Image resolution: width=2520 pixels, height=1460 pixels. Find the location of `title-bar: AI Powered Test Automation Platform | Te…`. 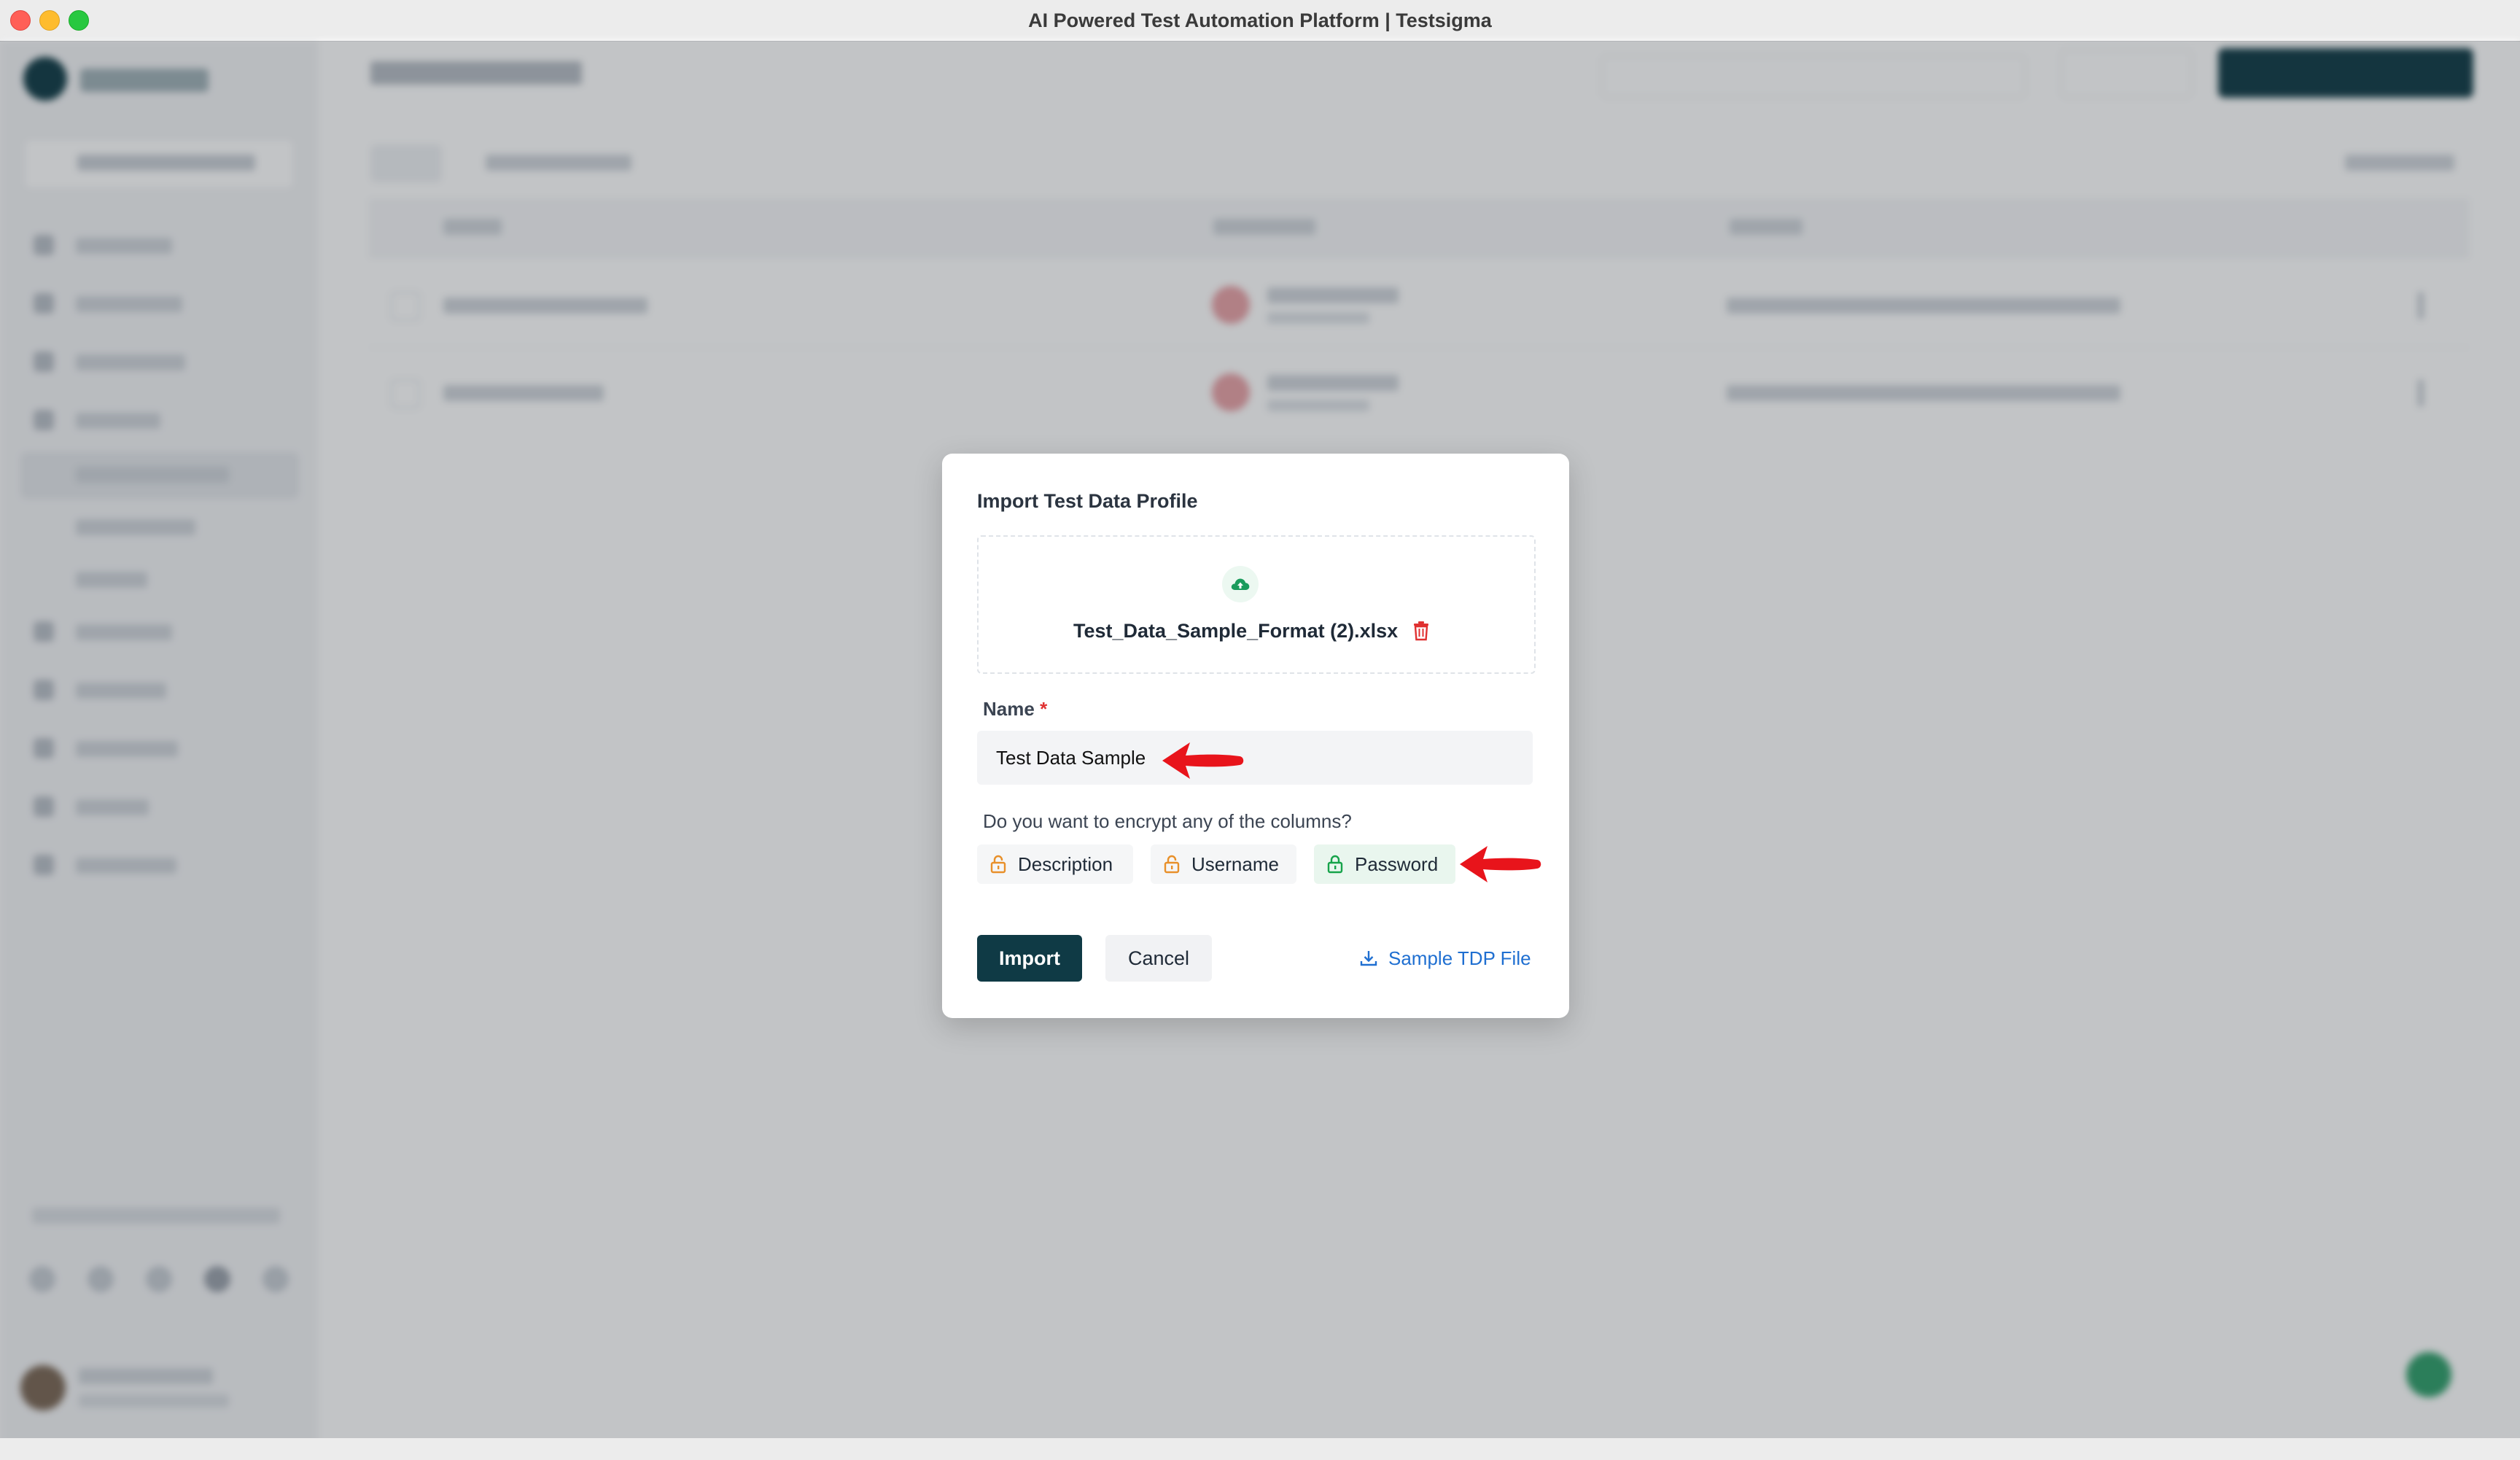

title-bar: AI Powered Test Automation Platform | Te… is located at coordinates (1260, 21).